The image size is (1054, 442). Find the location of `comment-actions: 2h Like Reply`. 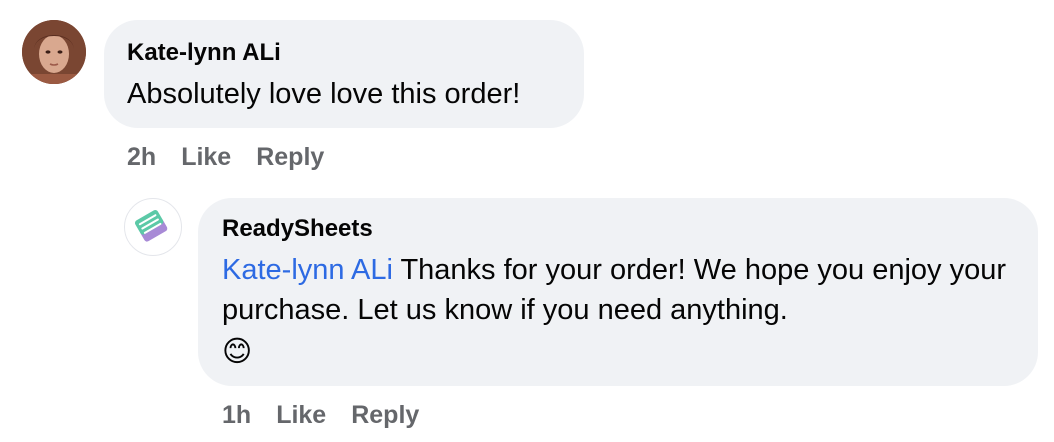

comment-actions: 2h Like Reply is located at coordinates (225, 157).